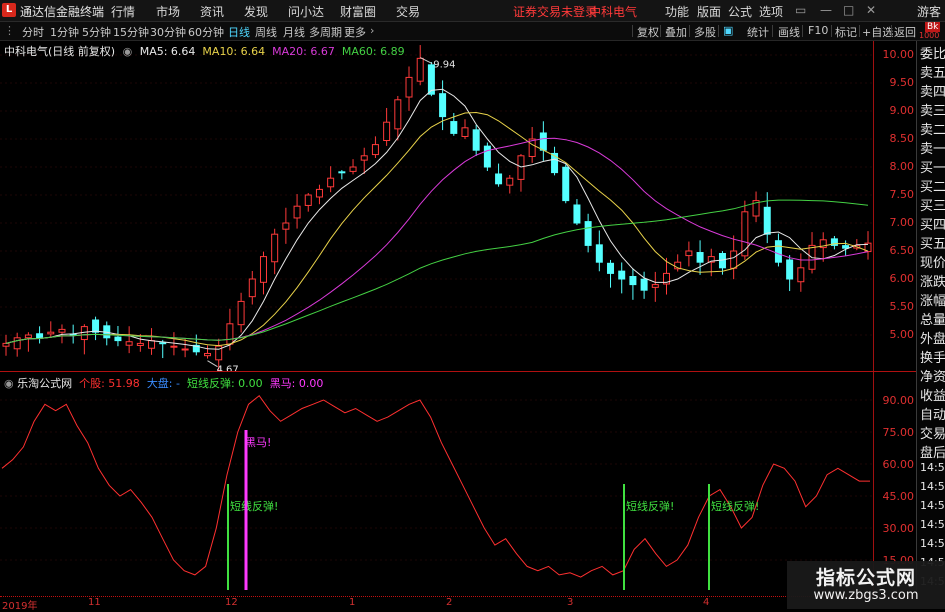 The height and width of the screenshot is (612, 945). Describe the element at coordinates (555, 11) in the screenshot. I see `login-status: 证券交易未登录` at that location.